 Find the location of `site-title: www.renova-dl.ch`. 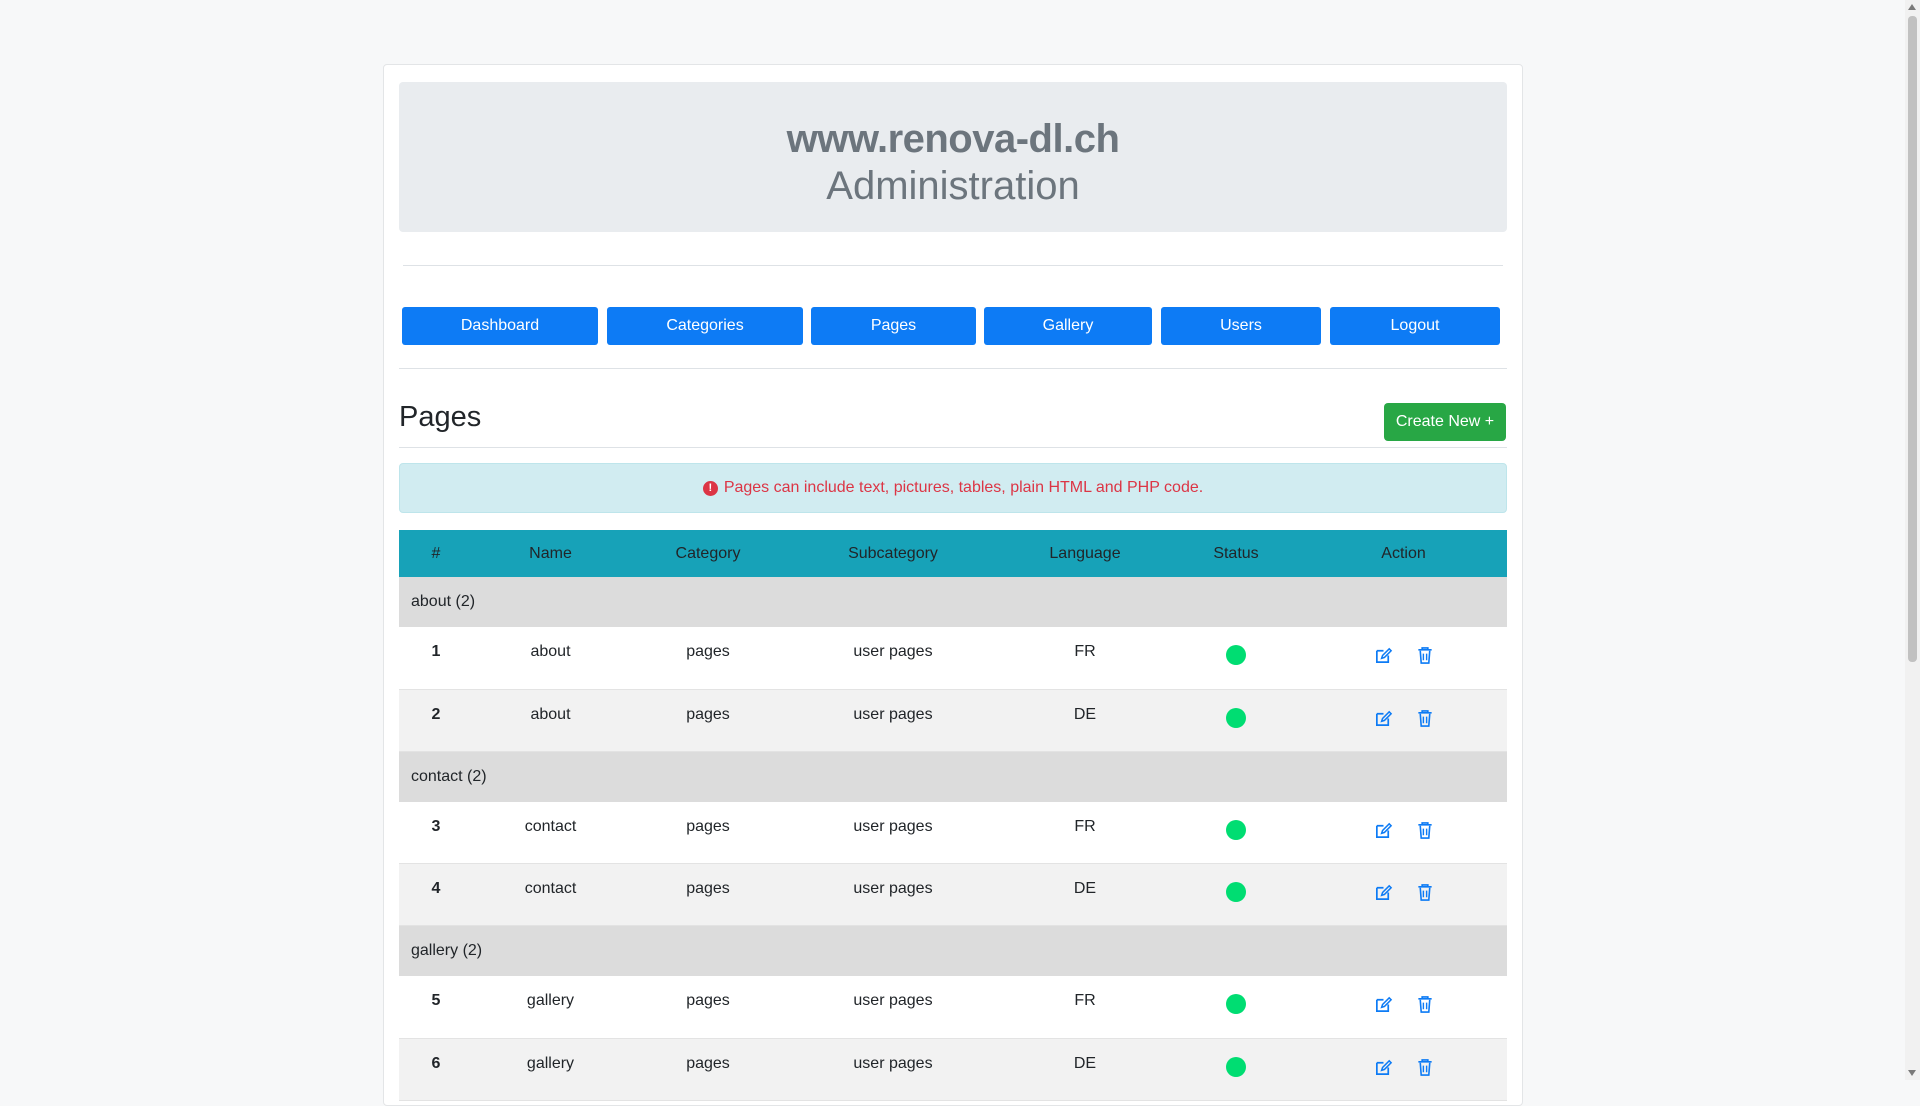

site-title: www.renova-dl.ch is located at coordinates (953, 139).